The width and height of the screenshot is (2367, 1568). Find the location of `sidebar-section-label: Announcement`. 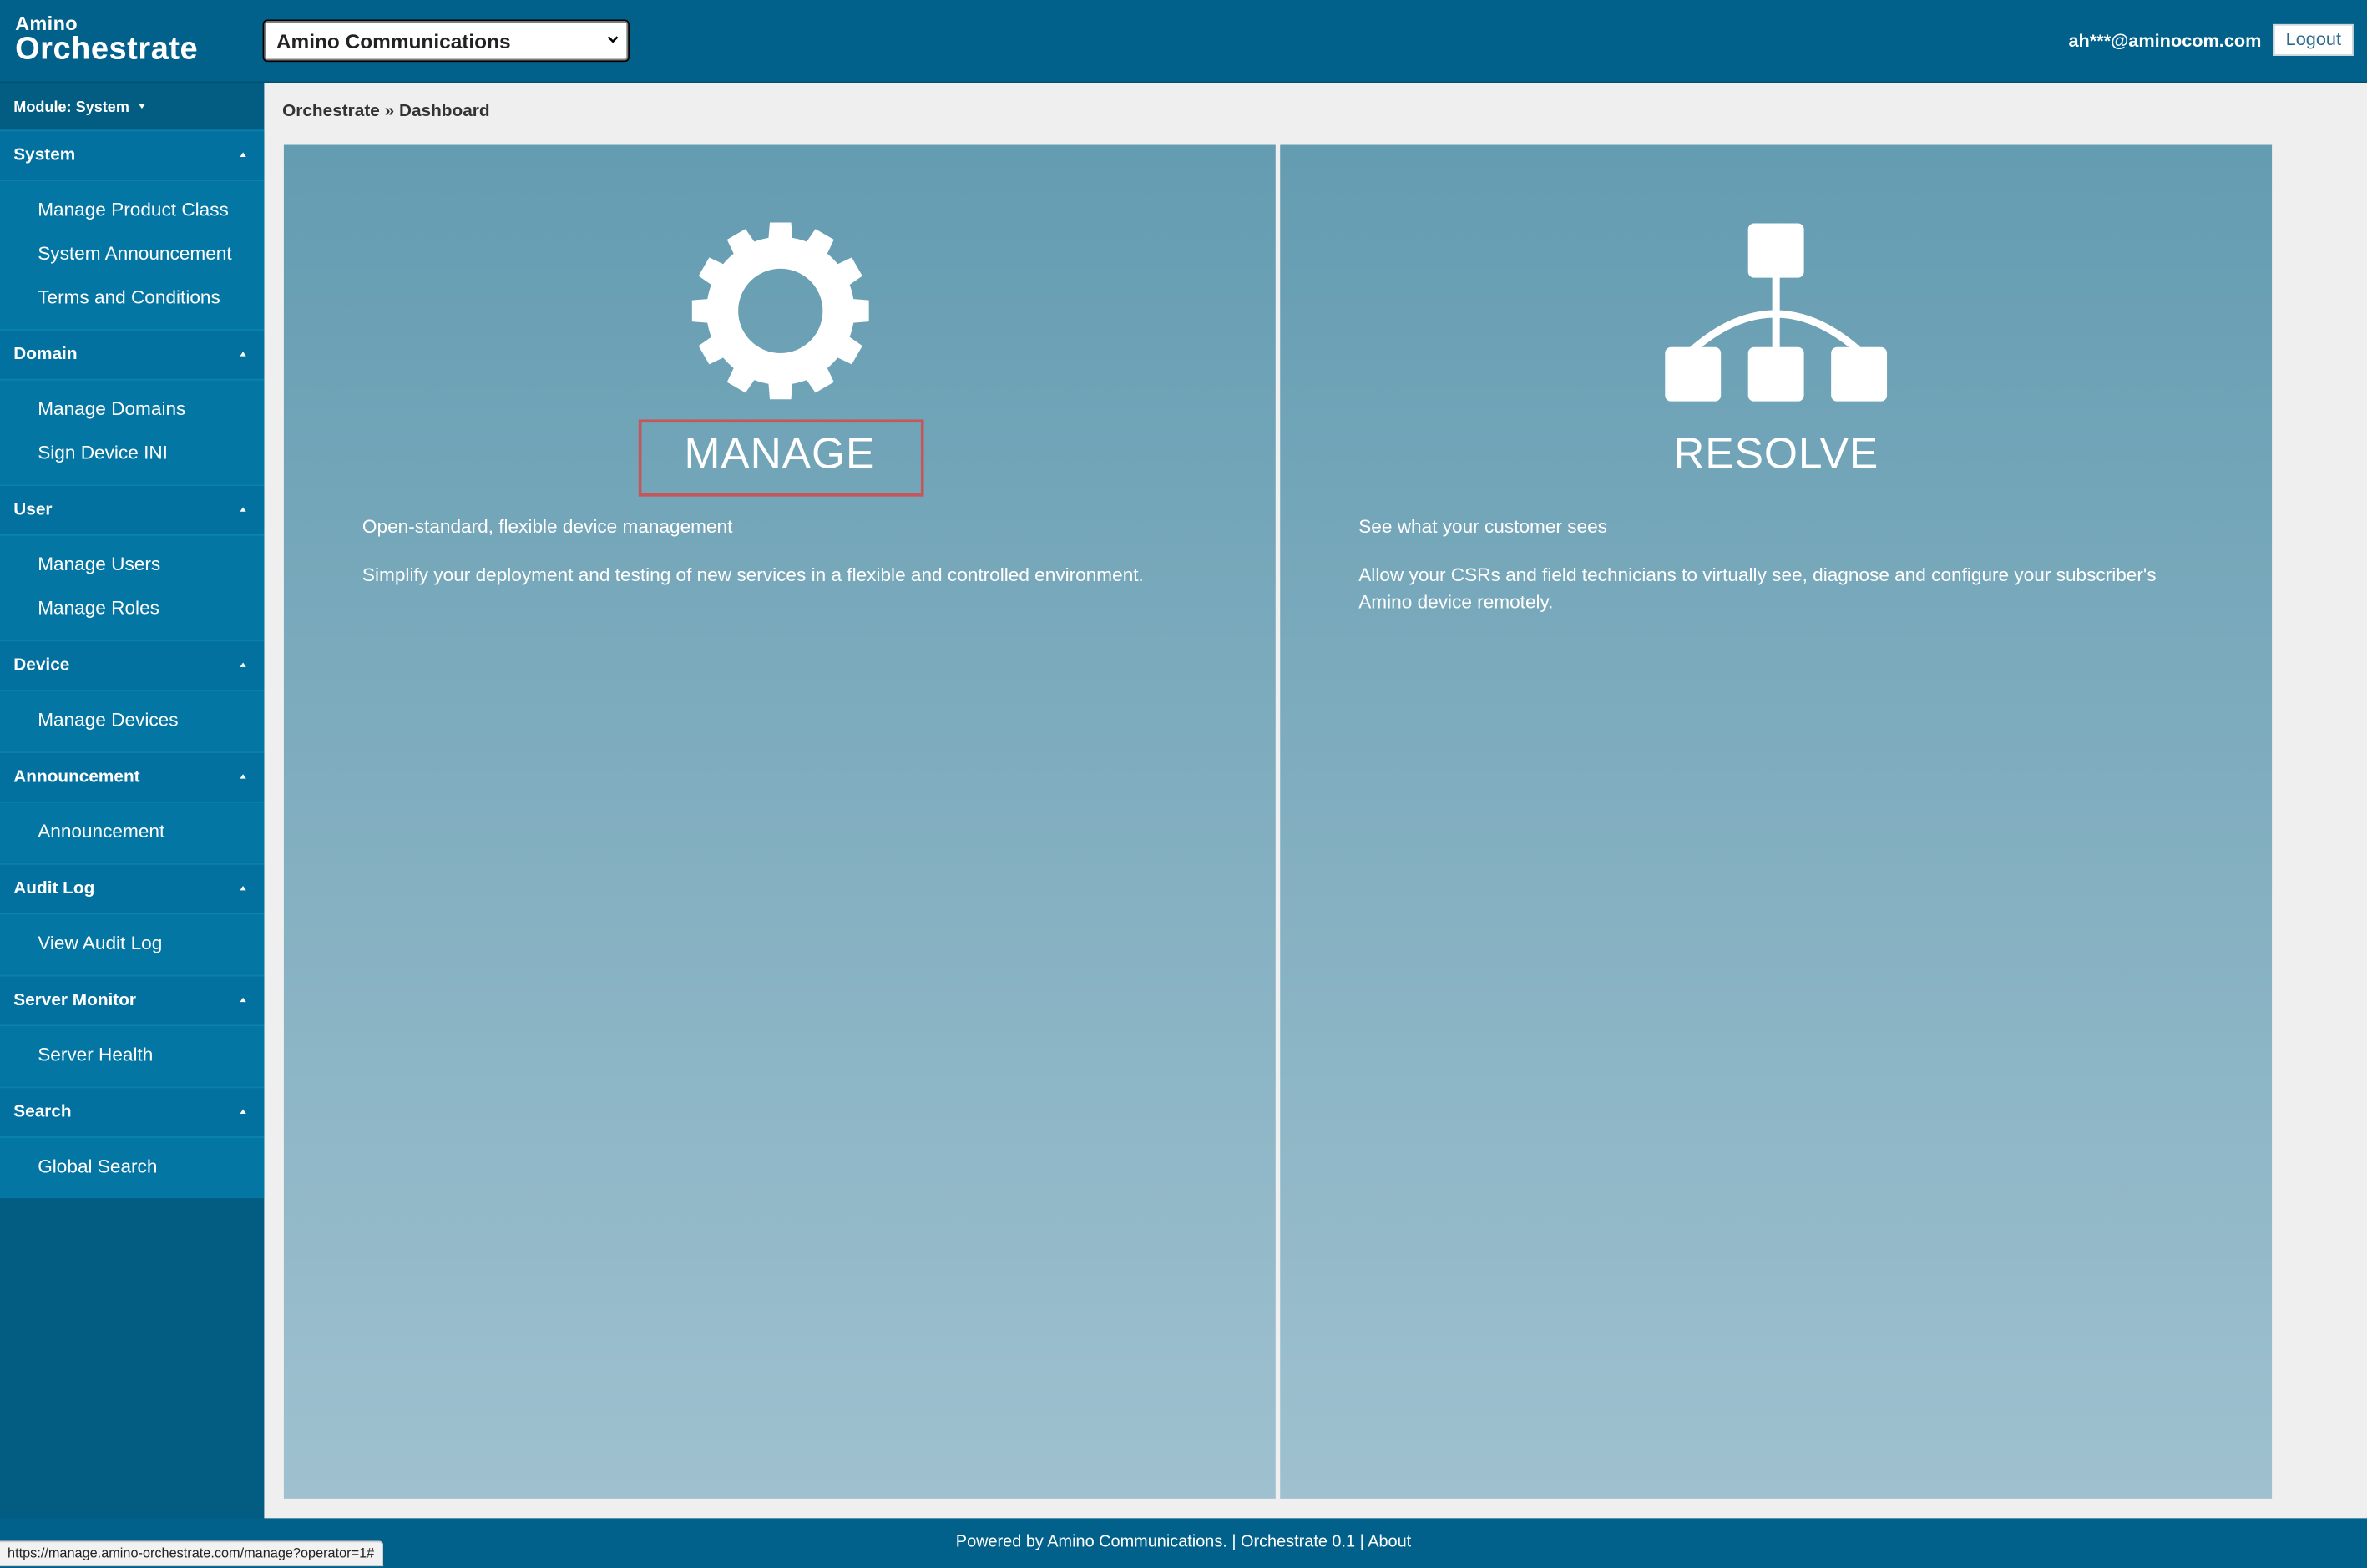

sidebar-section-label: Announcement is located at coordinates (76, 777).